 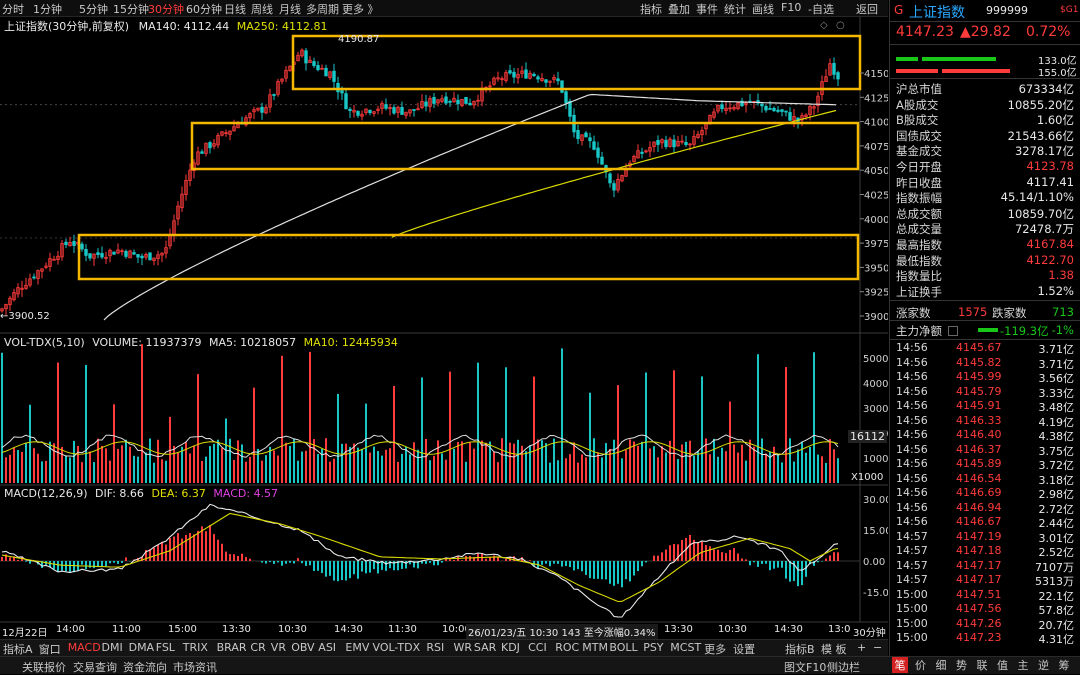 I want to click on tab-30min: 30分钟, so click(x=166, y=9).